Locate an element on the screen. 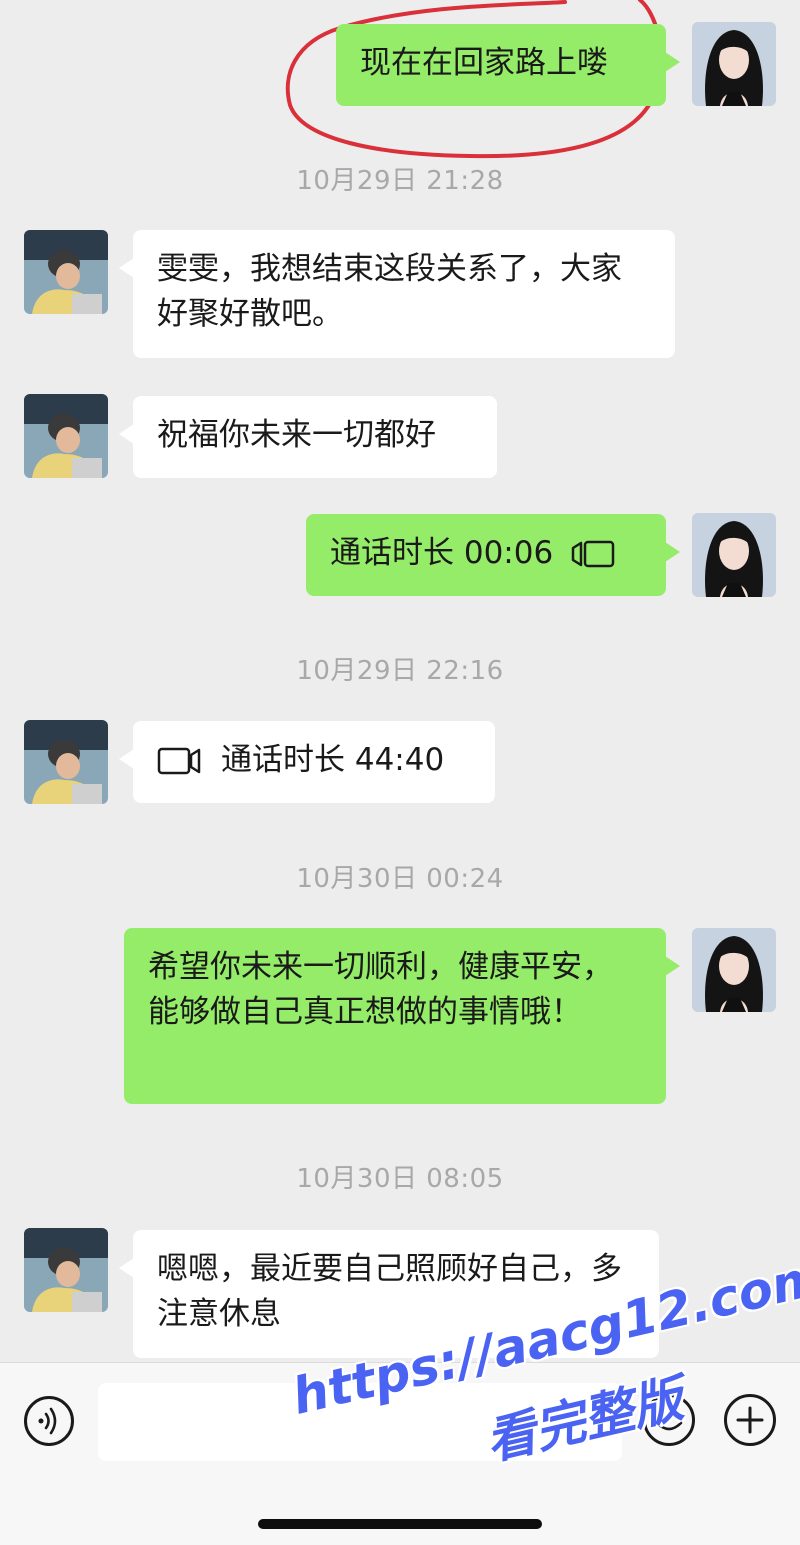 The height and width of the screenshot is (1545, 800). incoming-message-bubble: 雯雯，我想结束这段关系了，大家好聚好散吧。 is located at coordinates (397, 294).